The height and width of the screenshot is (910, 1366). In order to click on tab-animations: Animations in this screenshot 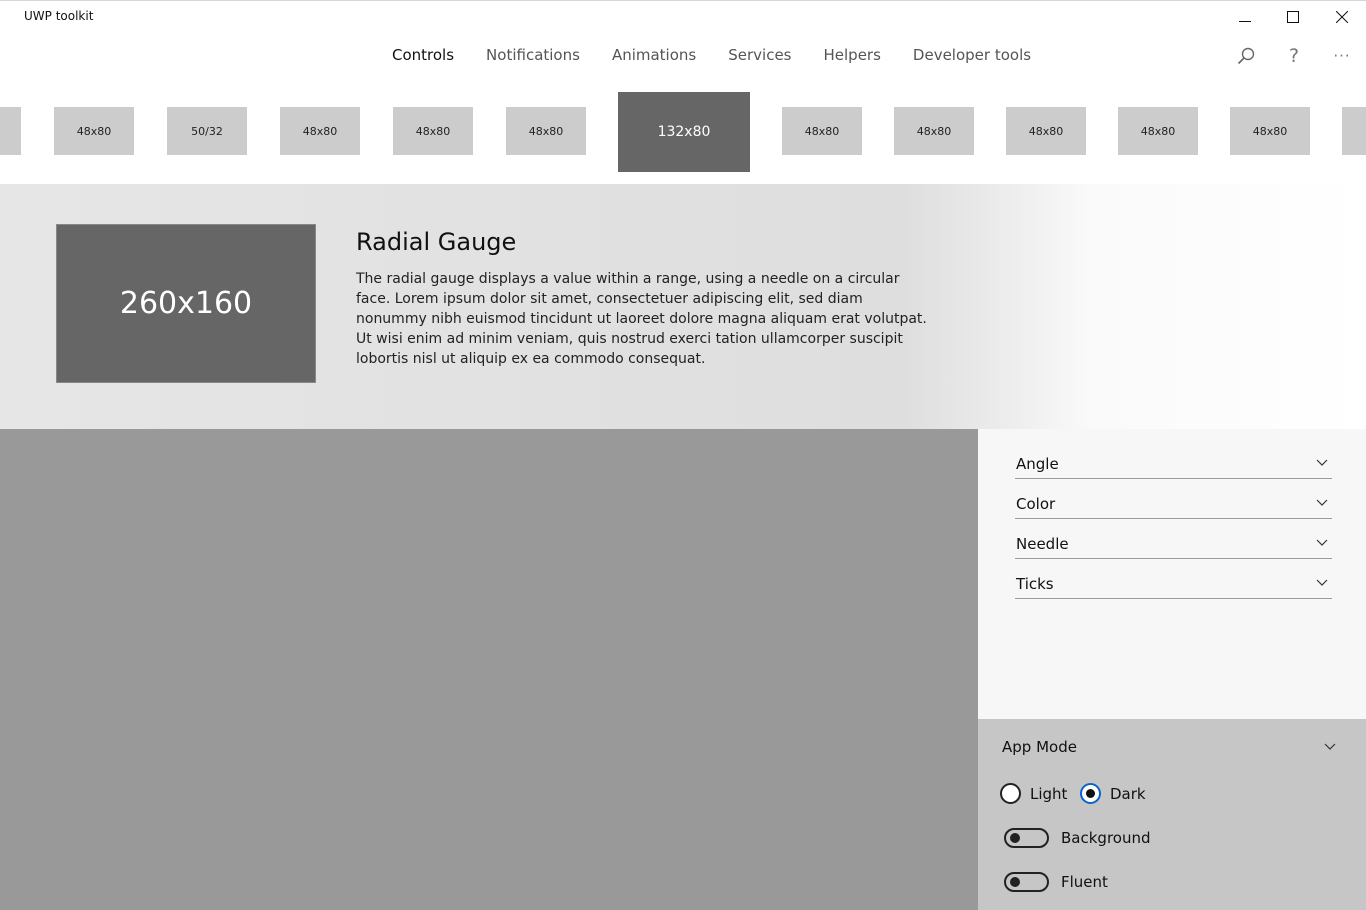, I will do `click(654, 55)`.